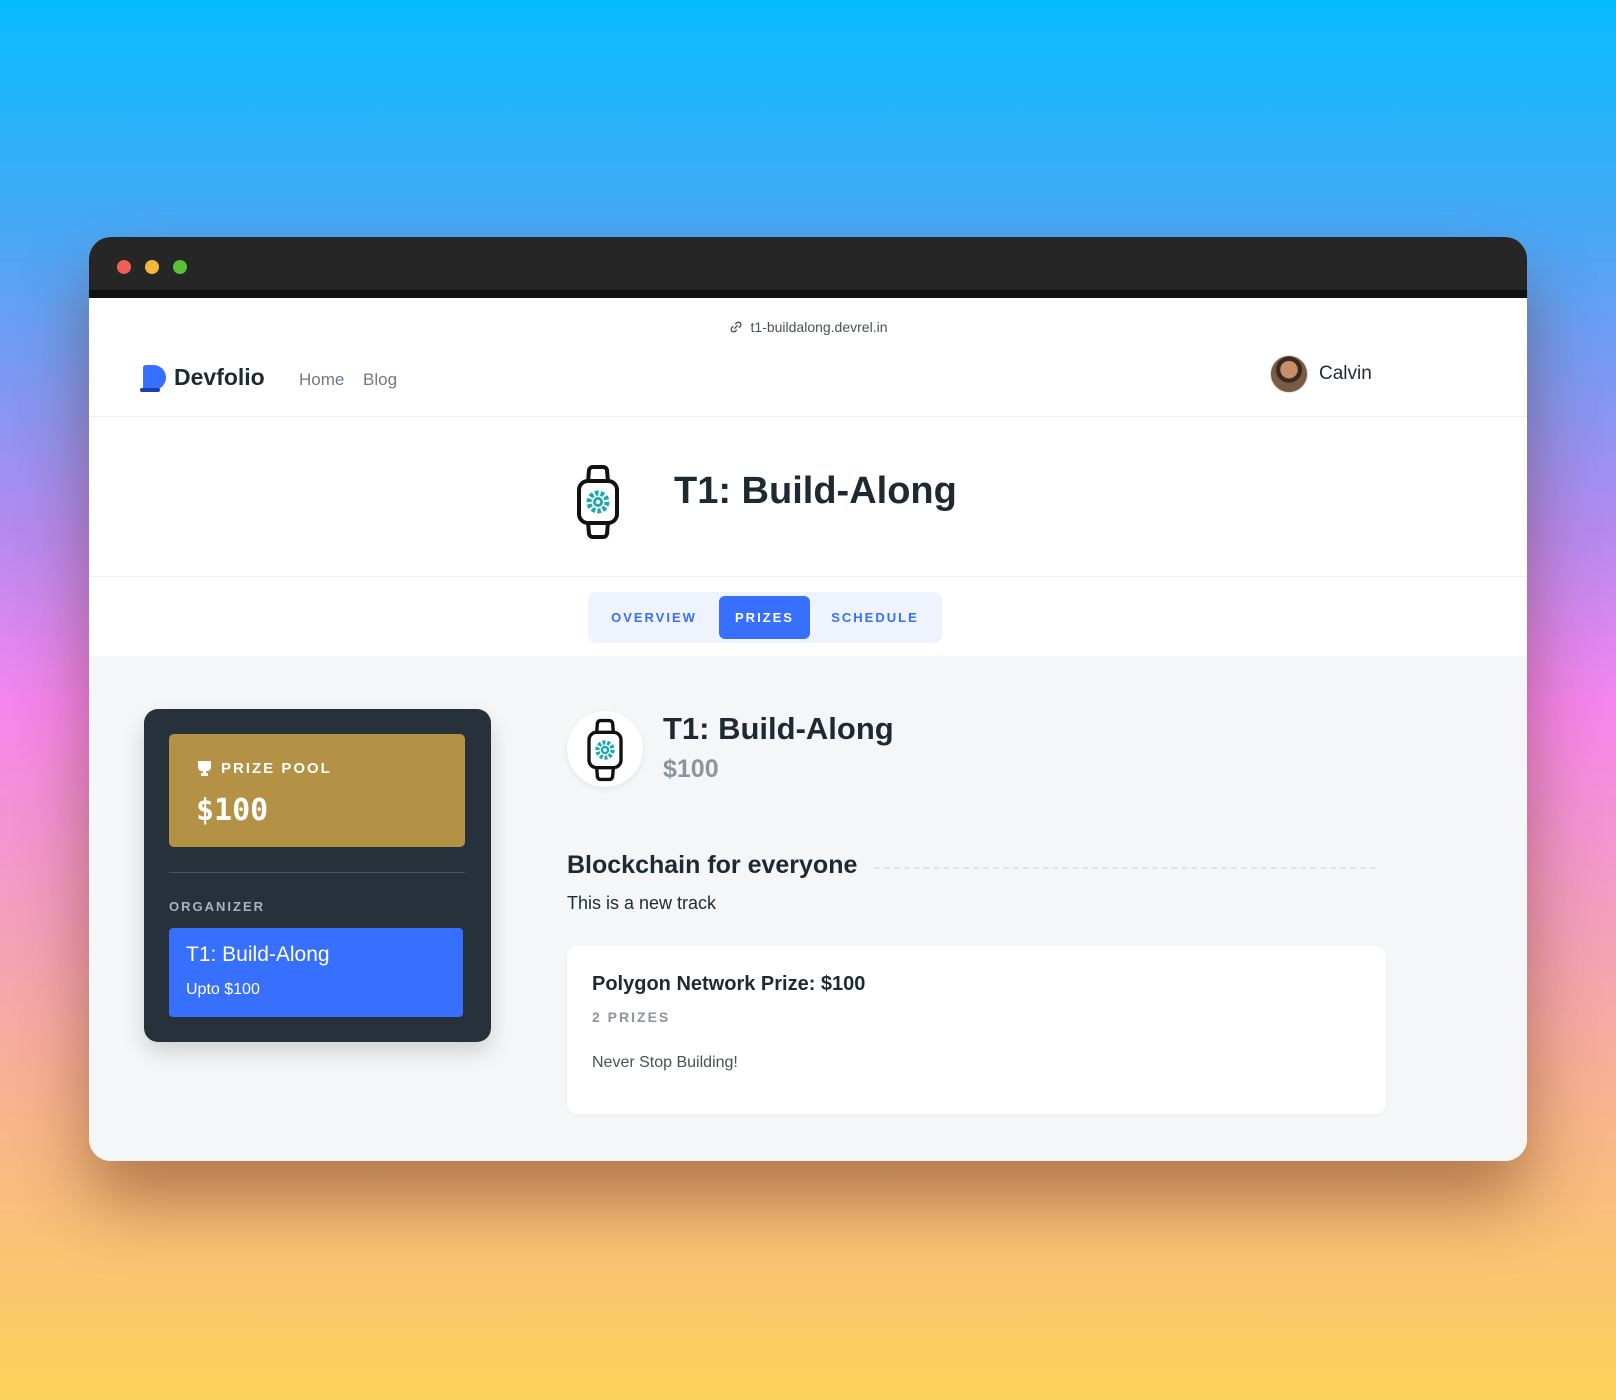  What do you see at coordinates (729, 984) in the screenshot?
I see `prize-title: Polygon Network Prize: $100` at bounding box center [729, 984].